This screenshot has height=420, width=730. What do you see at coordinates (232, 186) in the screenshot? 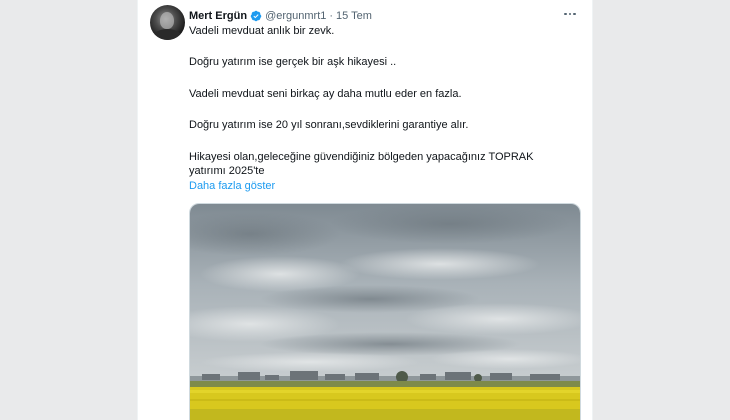
I see `show-more-link: Daha fazla göster` at bounding box center [232, 186].